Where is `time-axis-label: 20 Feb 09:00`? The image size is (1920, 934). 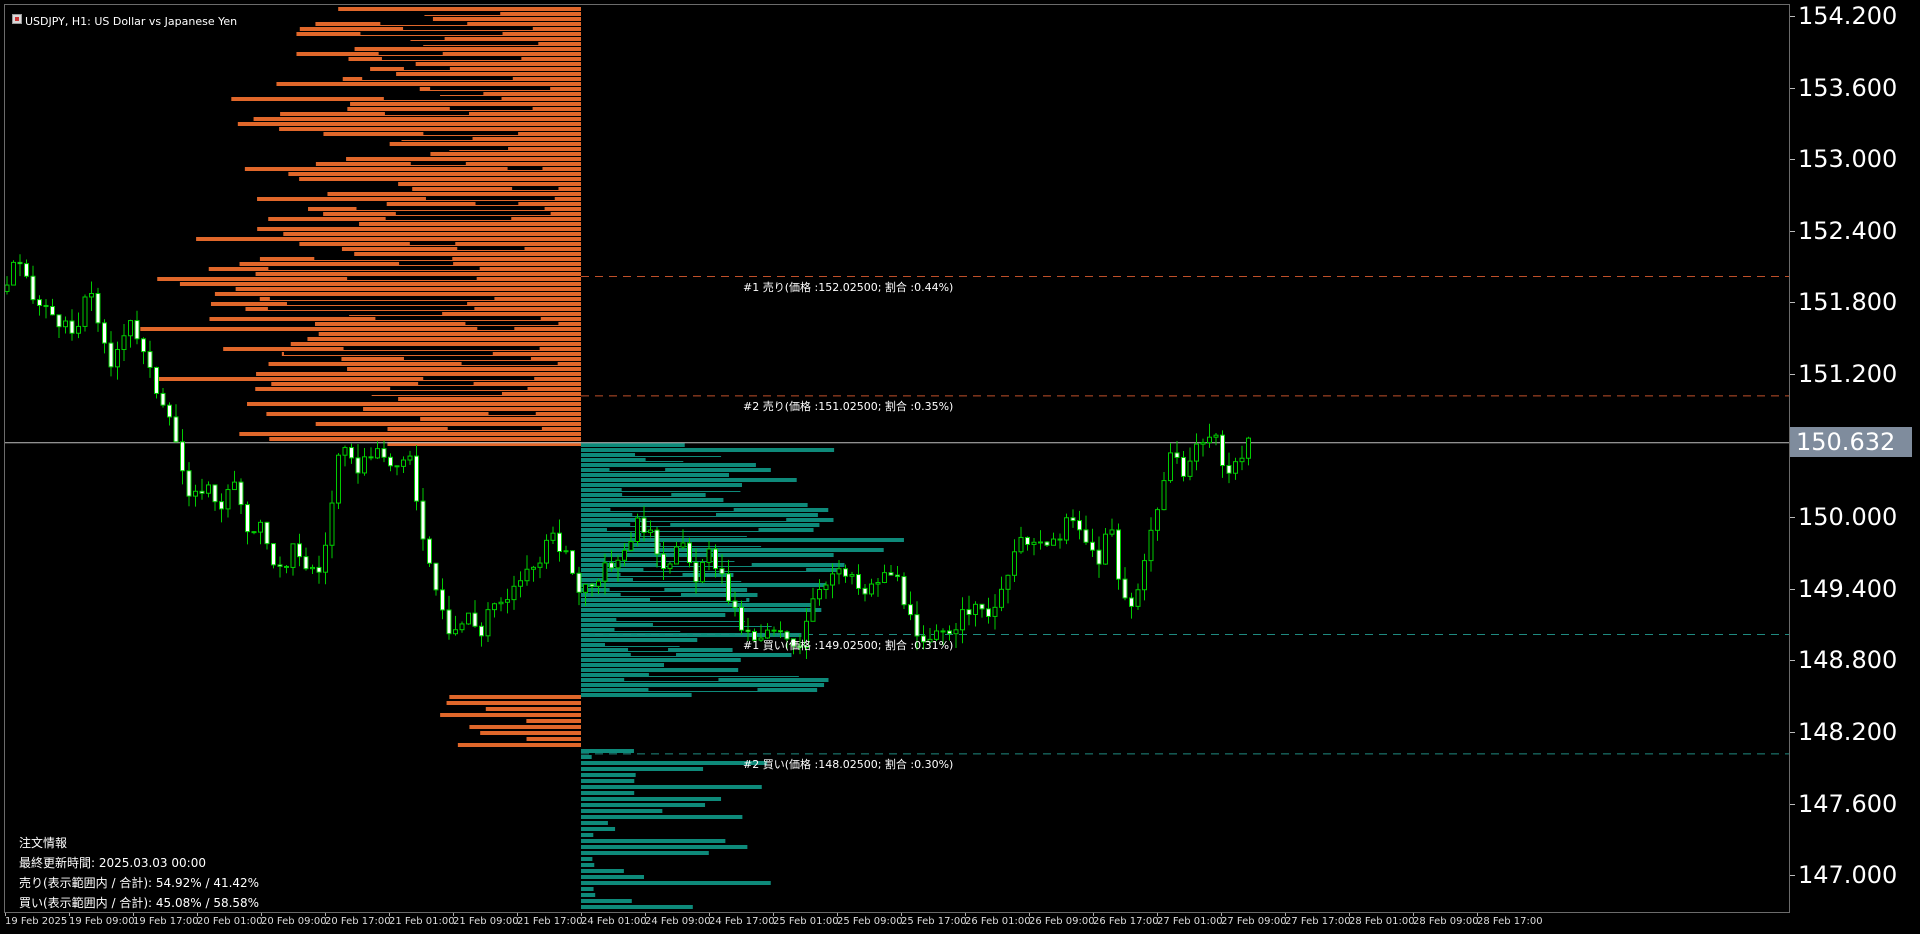 time-axis-label: 20 Feb 09:00 is located at coordinates (294, 921).